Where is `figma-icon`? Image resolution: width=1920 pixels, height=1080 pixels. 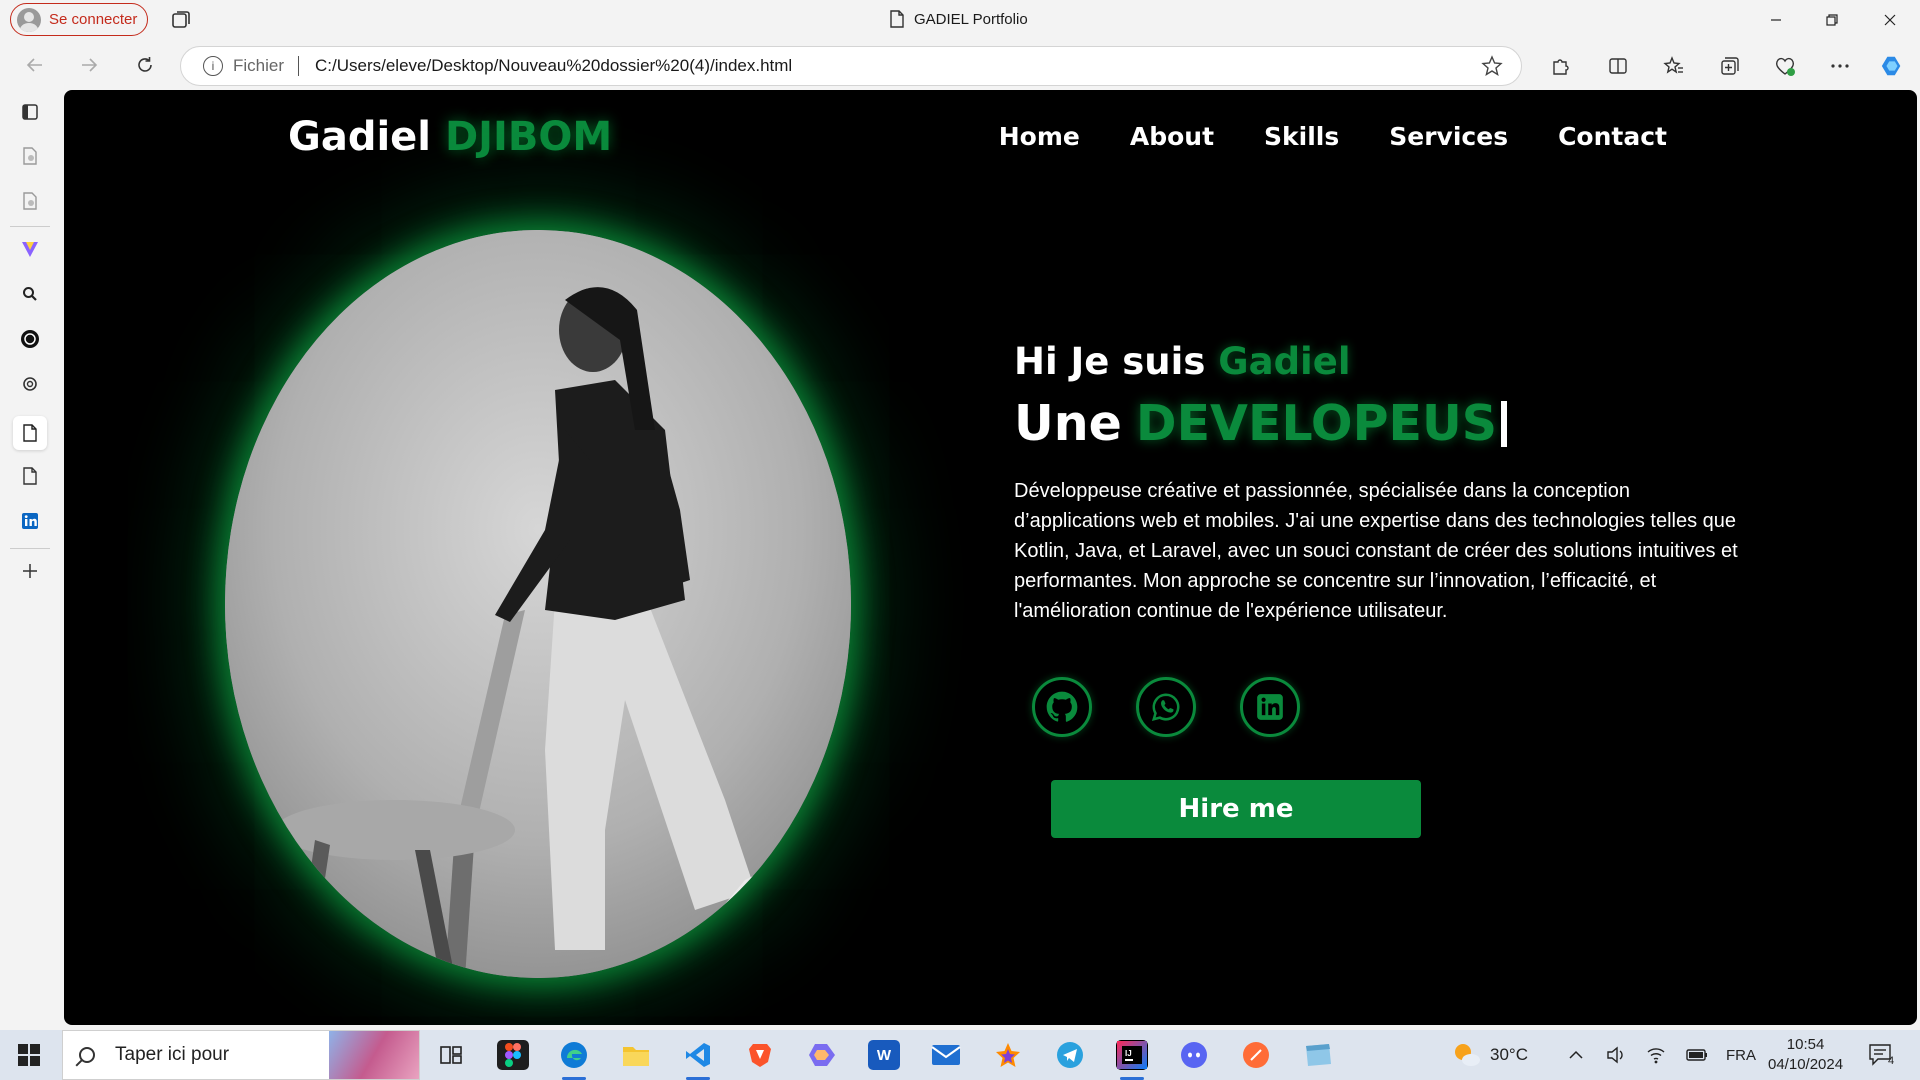 figma-icon is located at coordinates (513, 1055).